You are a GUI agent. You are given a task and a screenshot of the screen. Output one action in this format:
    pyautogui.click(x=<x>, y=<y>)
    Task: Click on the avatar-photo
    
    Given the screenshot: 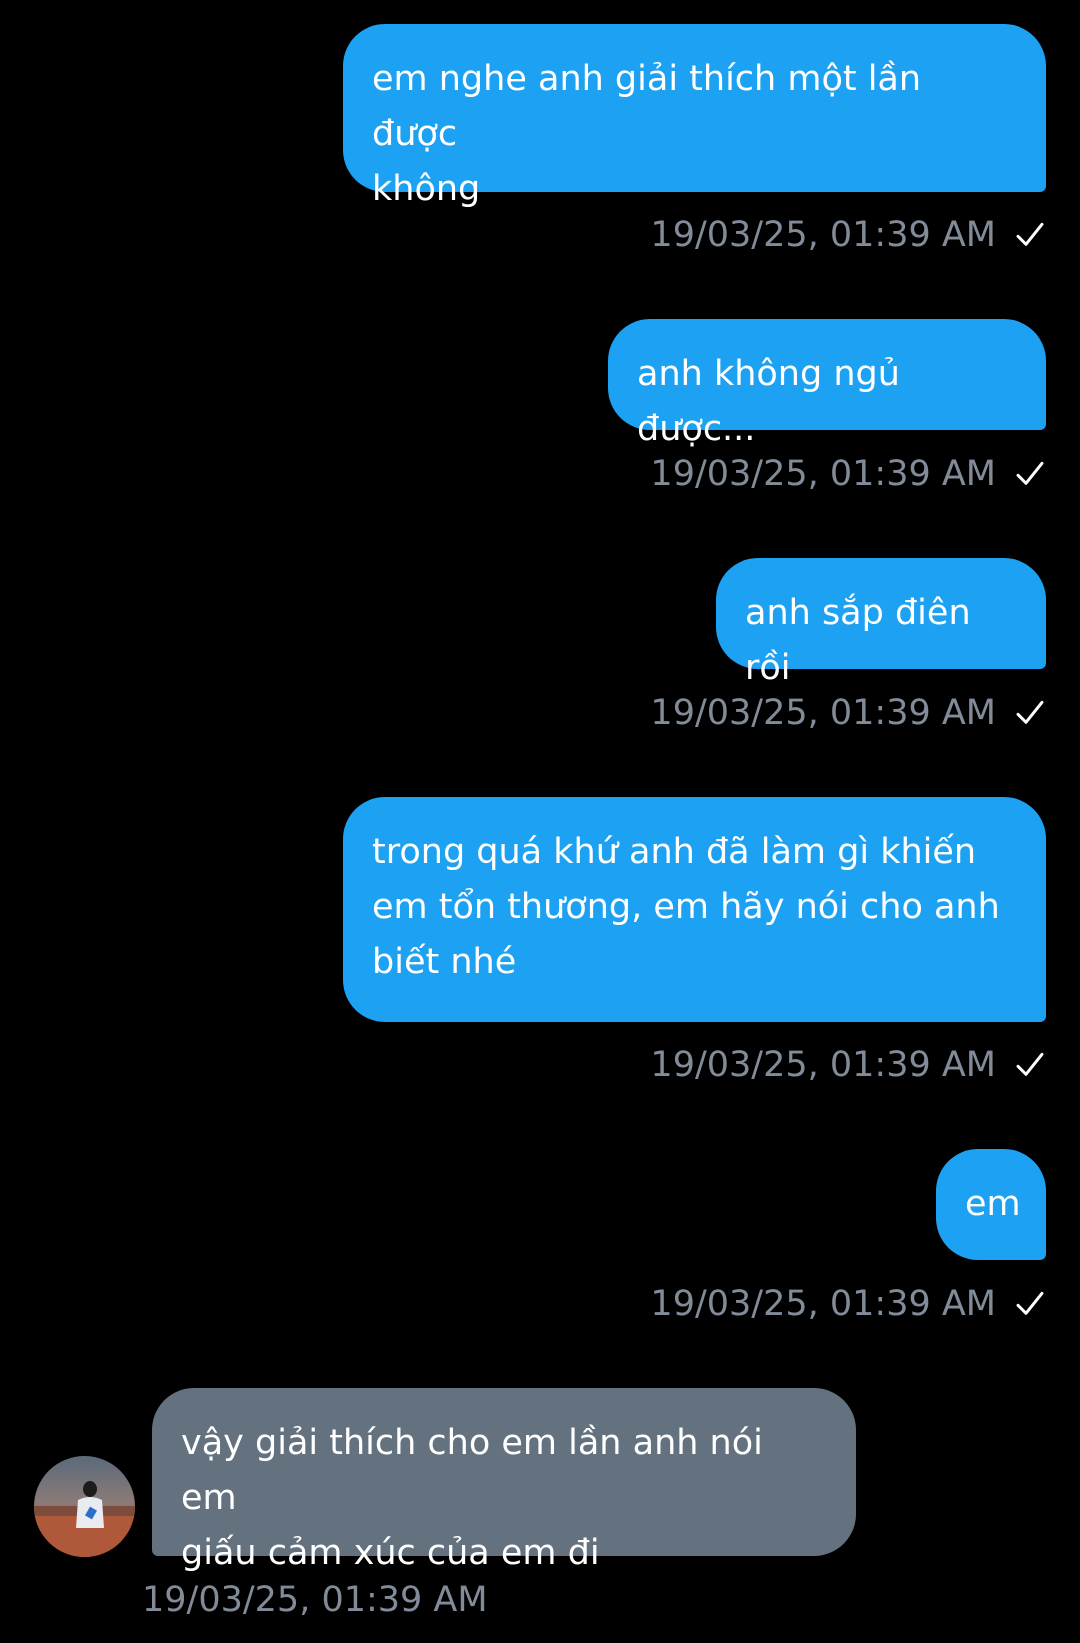 What is the action you would take?
    pyautogui.click(x=84, y=1506)
    